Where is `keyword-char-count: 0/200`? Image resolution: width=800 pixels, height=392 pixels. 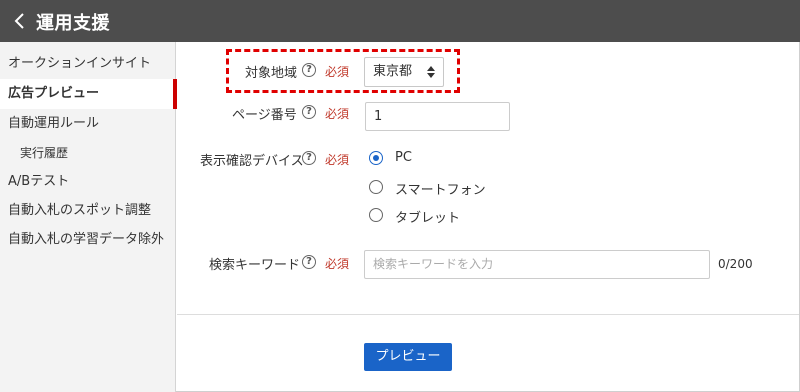 keyword-char-count: 0/200 is located at coordinates (735, 264).